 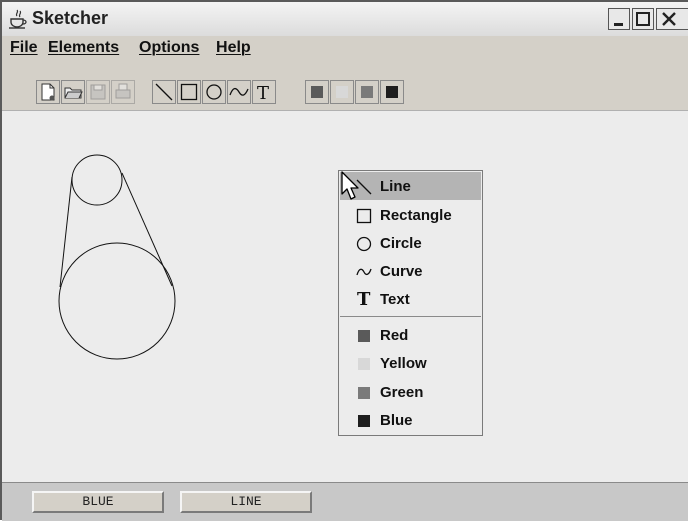 I want to click on popup-item-blue: Blue, so click(x=410, y=420).